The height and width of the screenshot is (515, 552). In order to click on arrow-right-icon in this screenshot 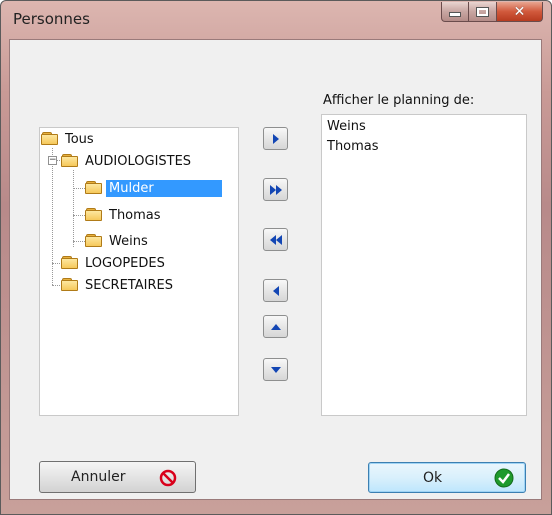, I will do `click(275, 138)`.